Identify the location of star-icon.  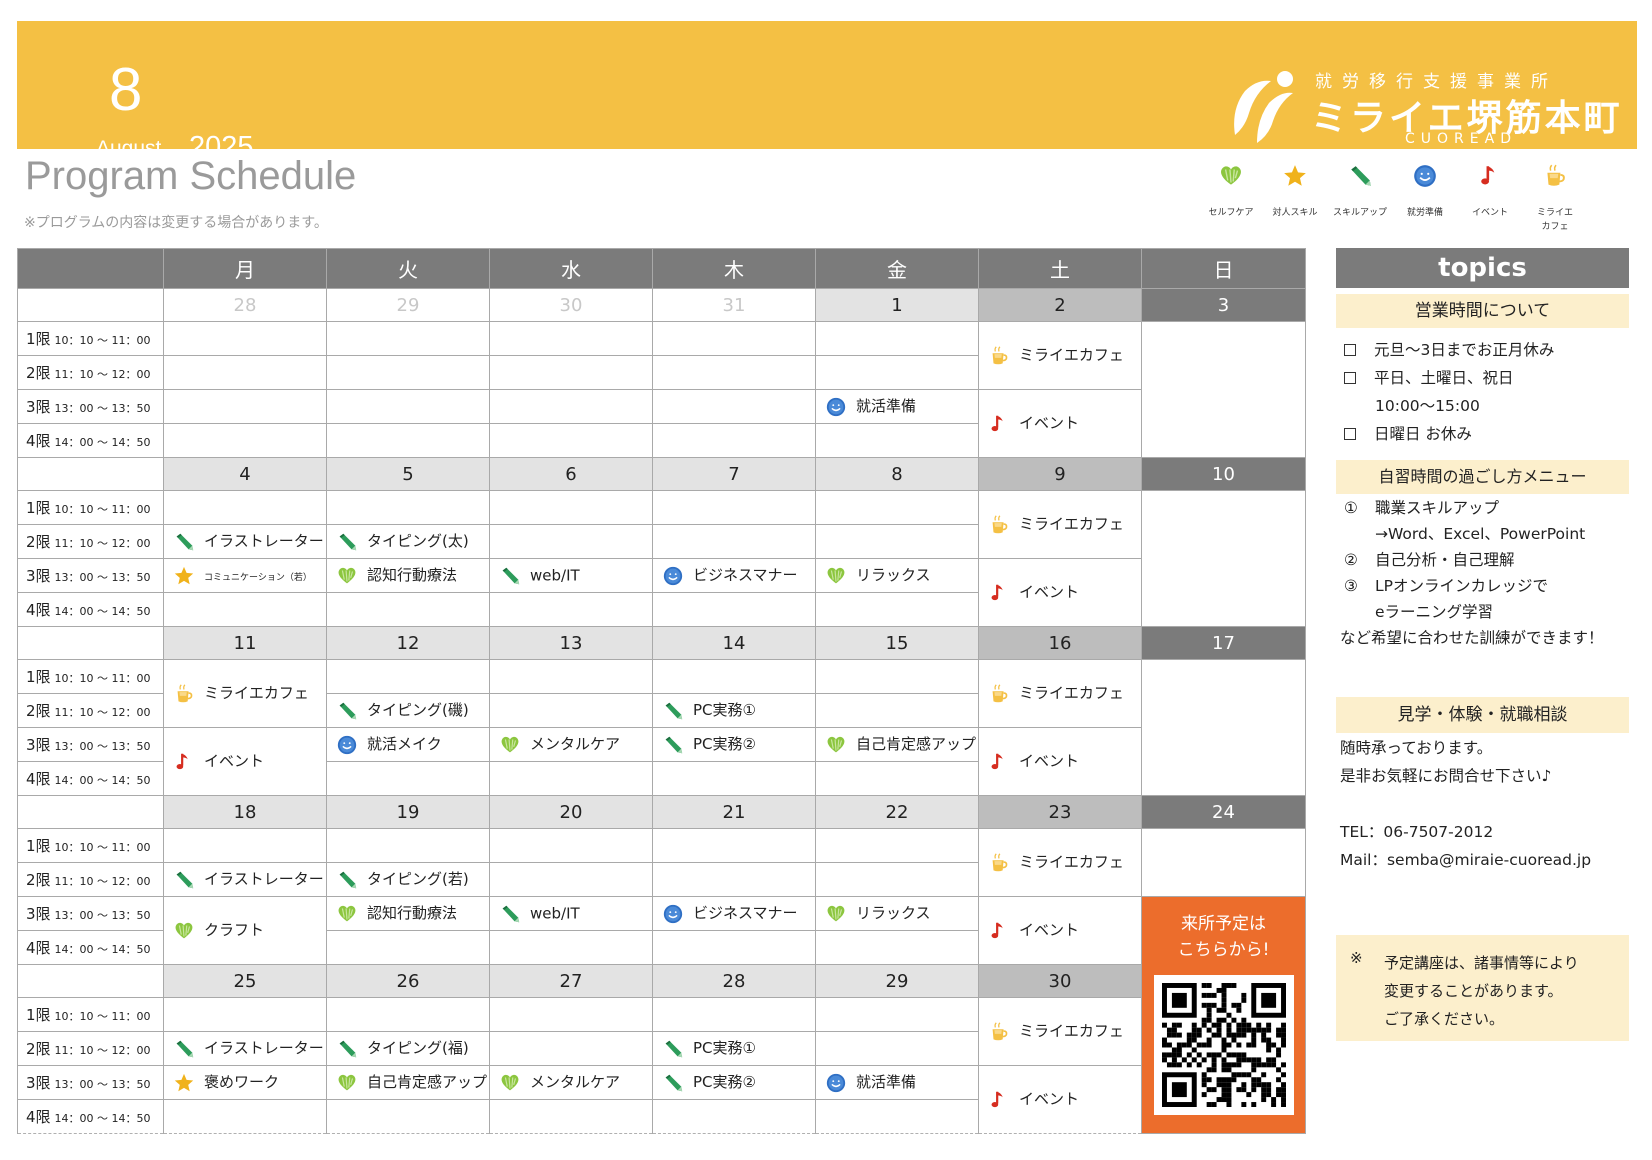
(184, 1082).